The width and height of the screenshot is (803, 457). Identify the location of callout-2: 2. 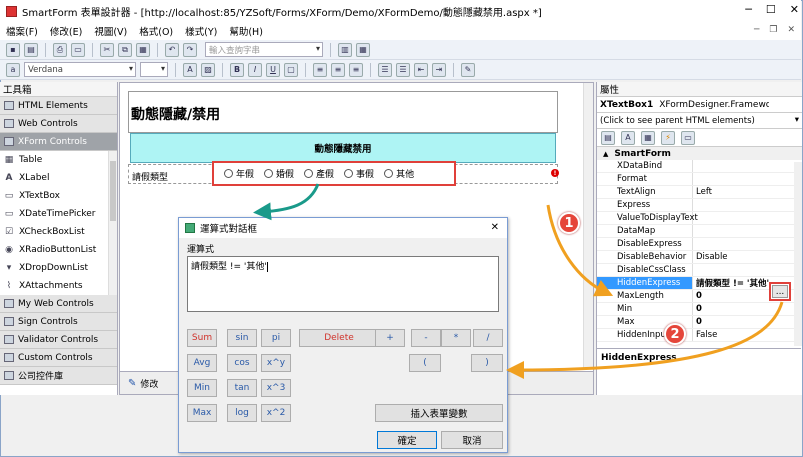
(675, 334).